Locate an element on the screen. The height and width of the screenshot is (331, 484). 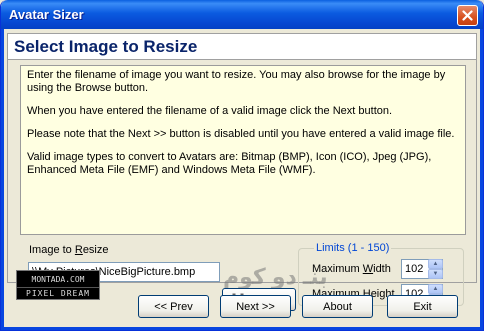
logo-line-2: PIXEL DREAM is located at coordinates (58, 293).